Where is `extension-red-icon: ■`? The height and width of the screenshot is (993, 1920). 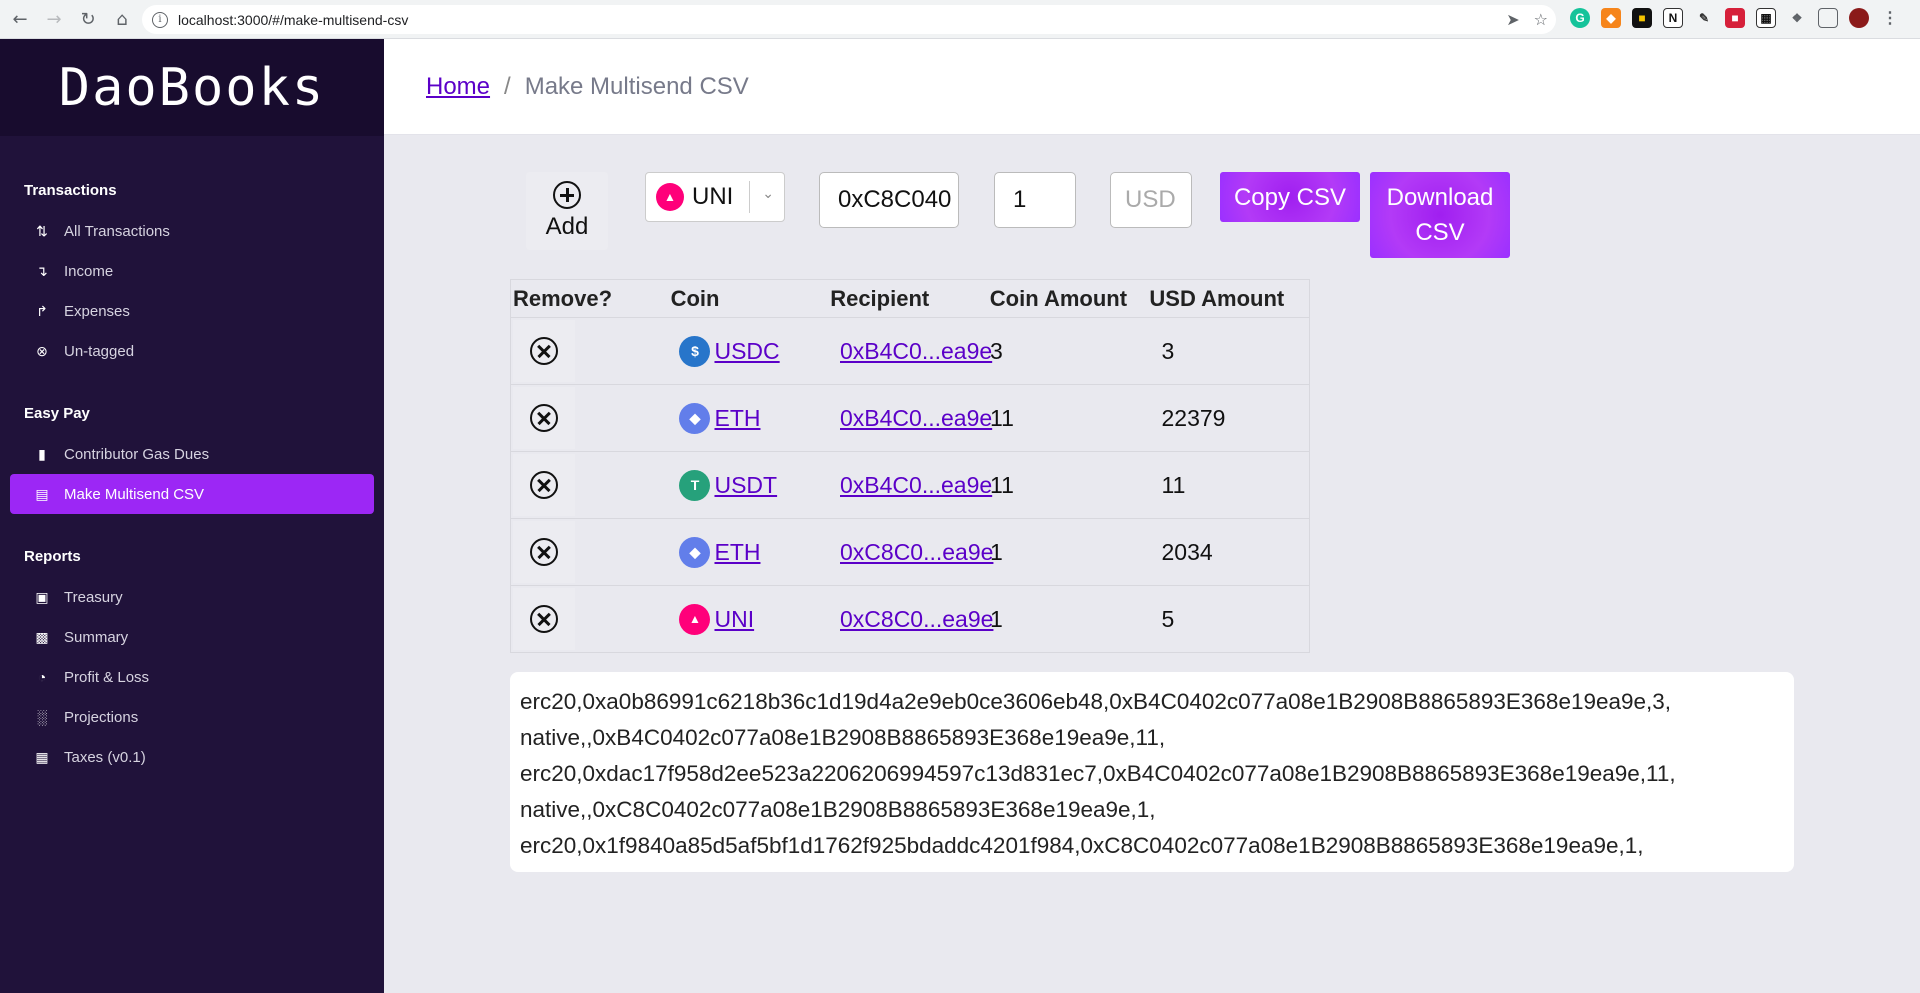 extension-red-icon: ■ is located at coordinates (1735, 18).